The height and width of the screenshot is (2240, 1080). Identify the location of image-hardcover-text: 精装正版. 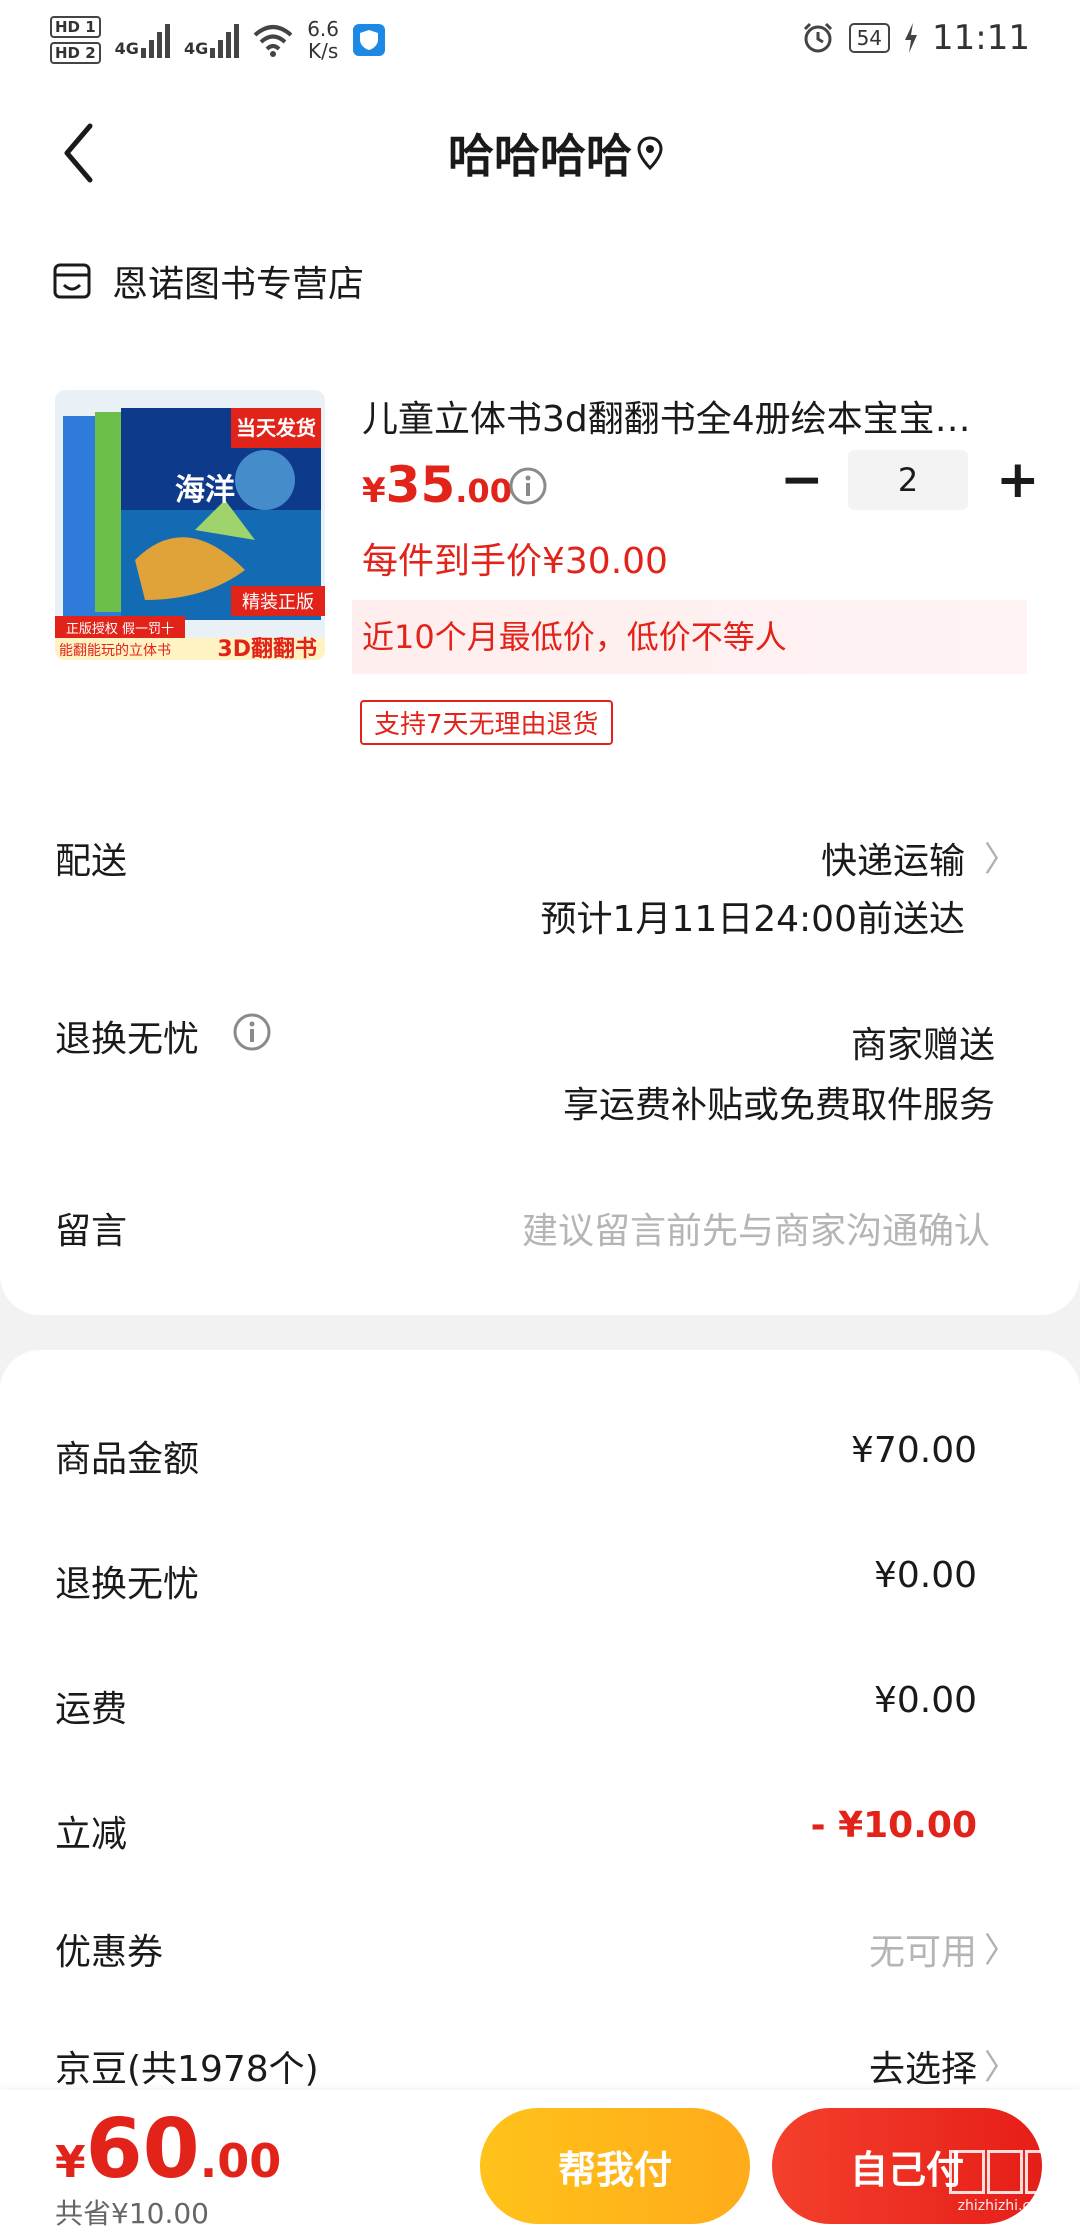
(278, 602).